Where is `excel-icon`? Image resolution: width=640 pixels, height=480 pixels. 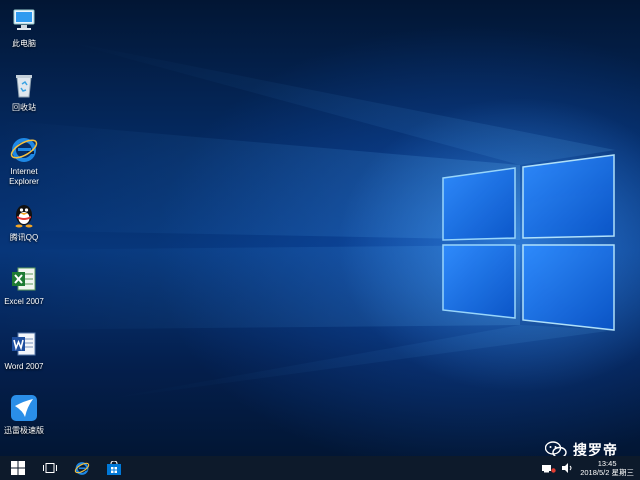 excel-icon is located at coordinates (24, 279).